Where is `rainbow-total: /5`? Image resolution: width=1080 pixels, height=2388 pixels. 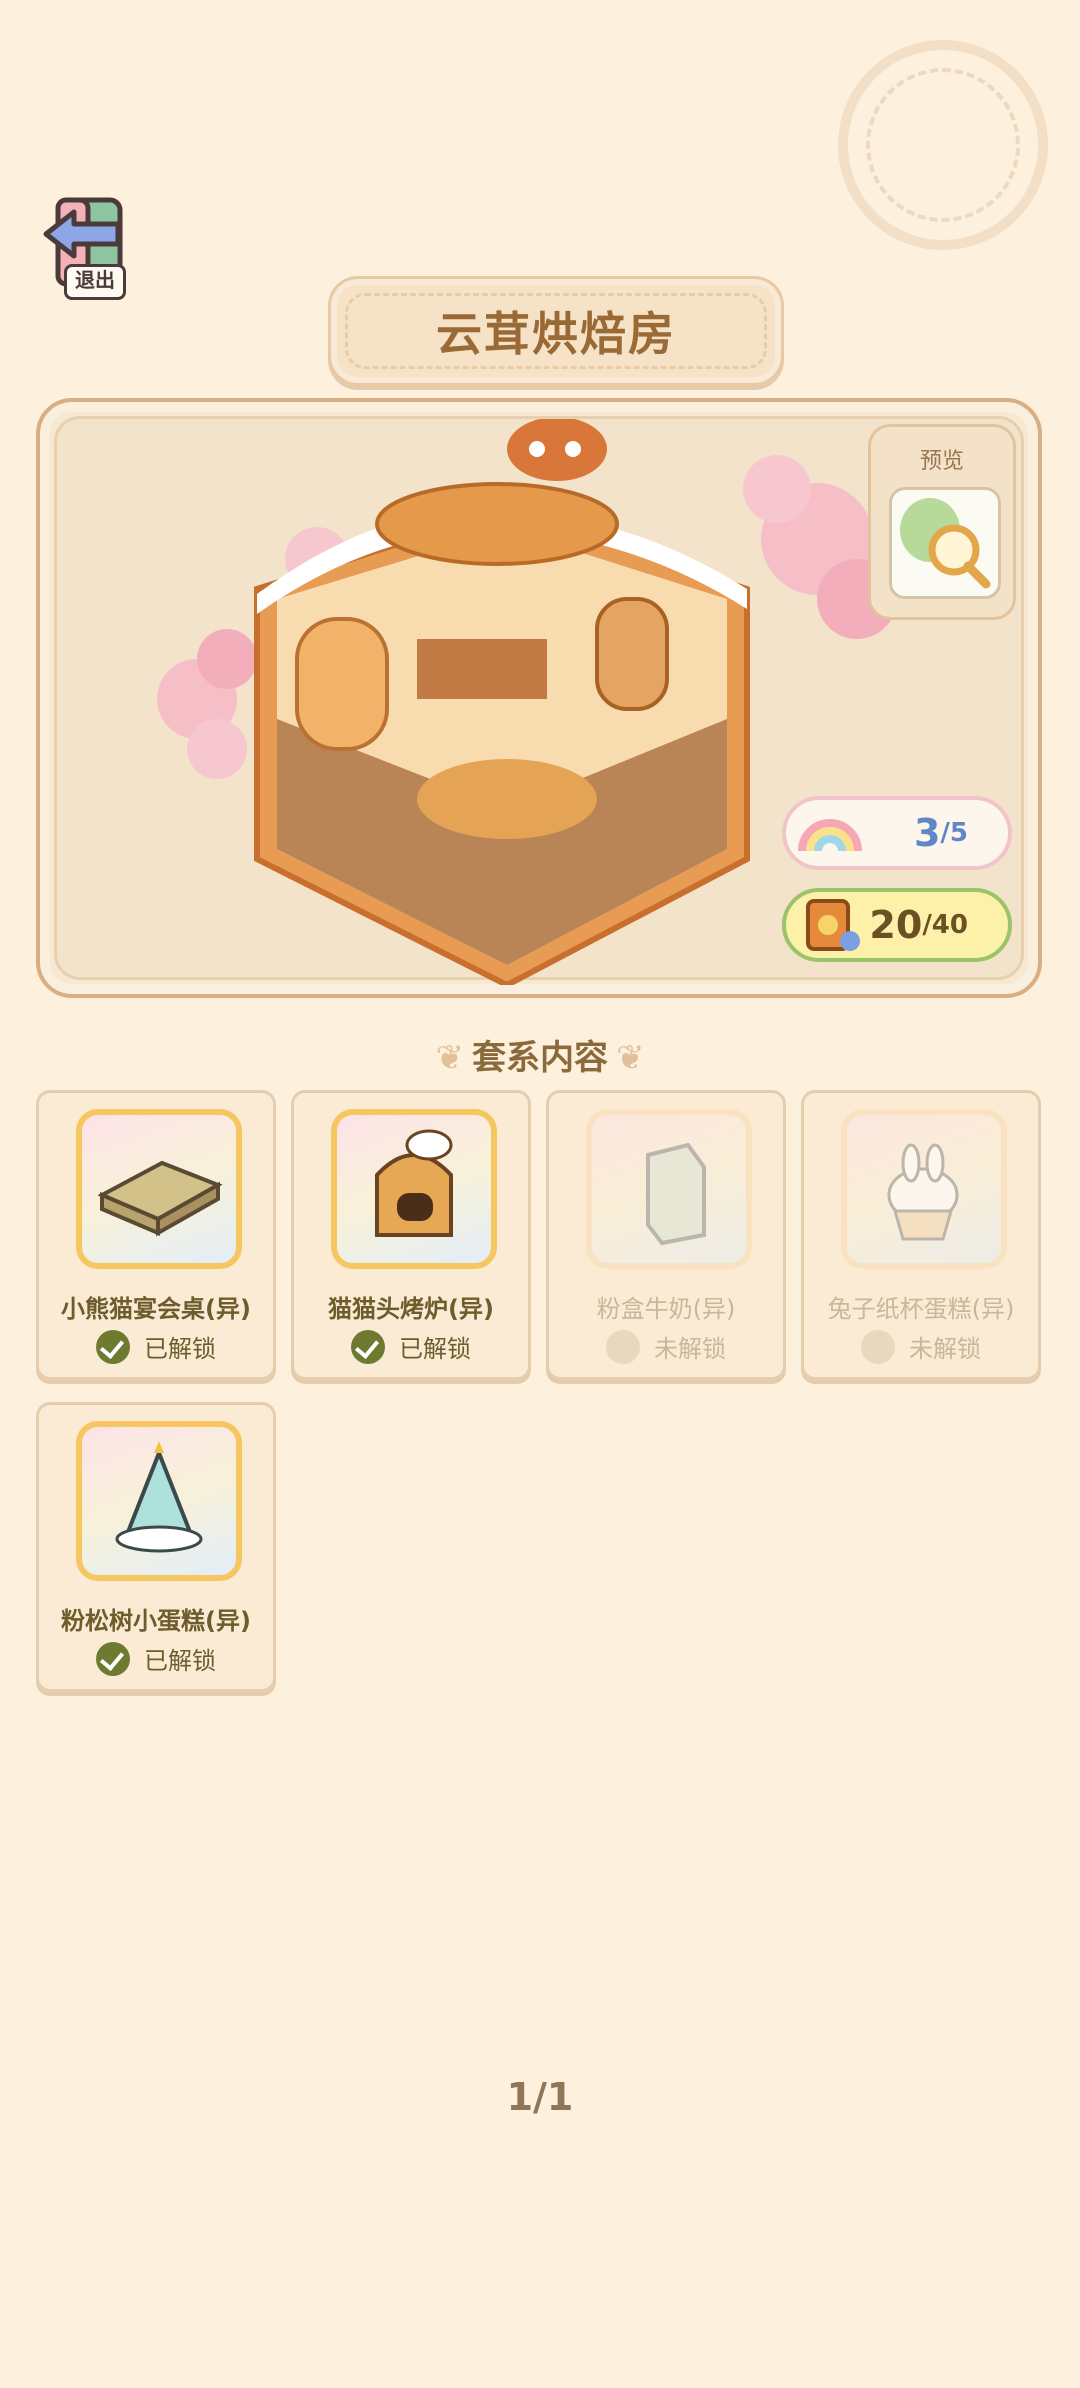 rainbow-total: /5 is located at coordinates (954, 833).